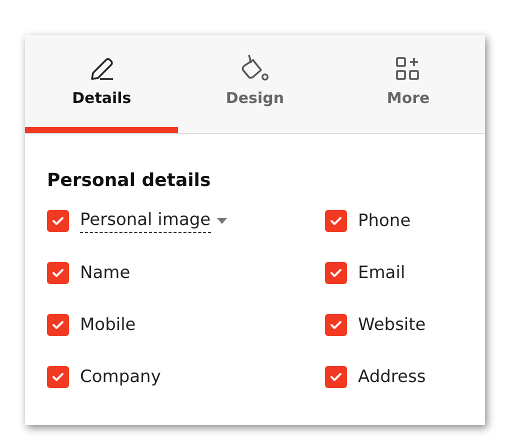 Image resolution: width=507 pixels, height=446 pixels. I want to click on tab: More, so click(408, 84).